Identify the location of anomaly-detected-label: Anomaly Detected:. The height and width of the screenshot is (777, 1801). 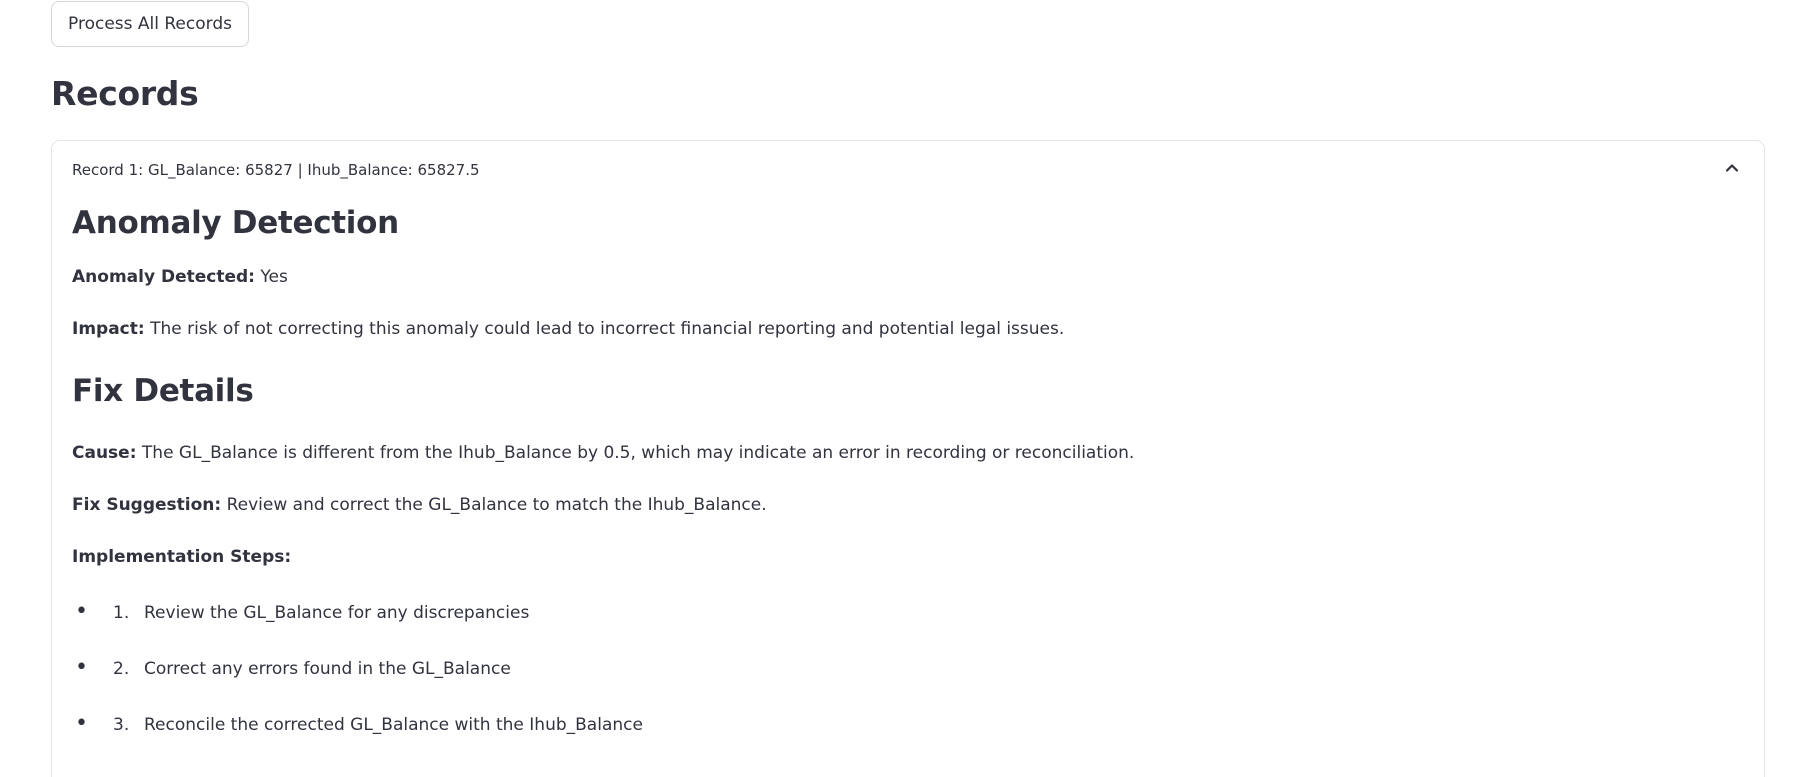
(163, 277).